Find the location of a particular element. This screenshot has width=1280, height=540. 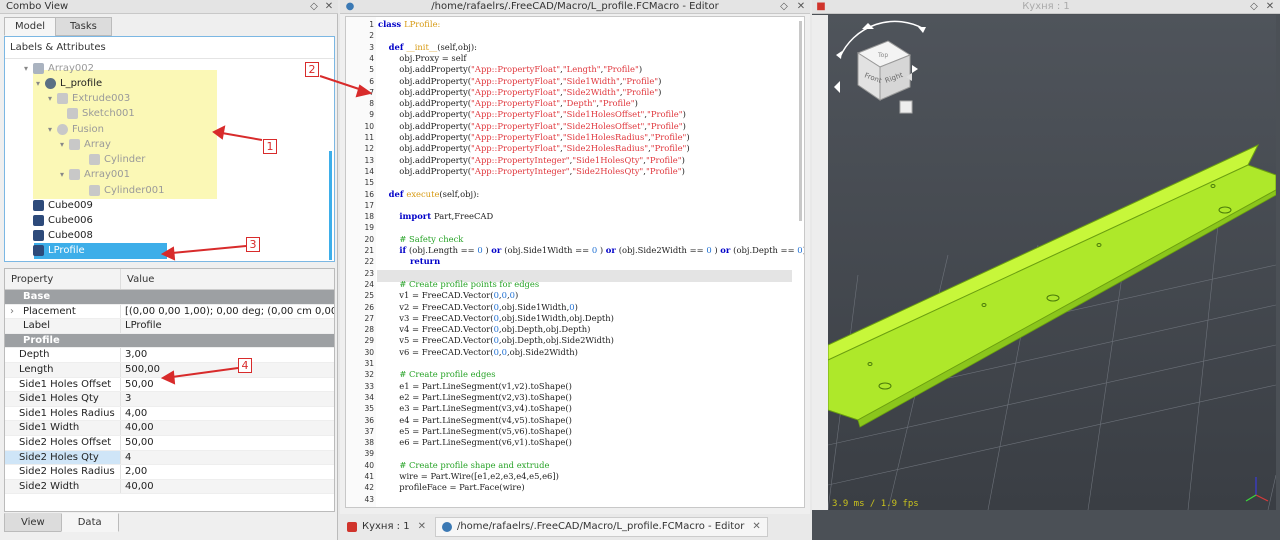

callout-4: 4 is located at coordinates (245, 365).